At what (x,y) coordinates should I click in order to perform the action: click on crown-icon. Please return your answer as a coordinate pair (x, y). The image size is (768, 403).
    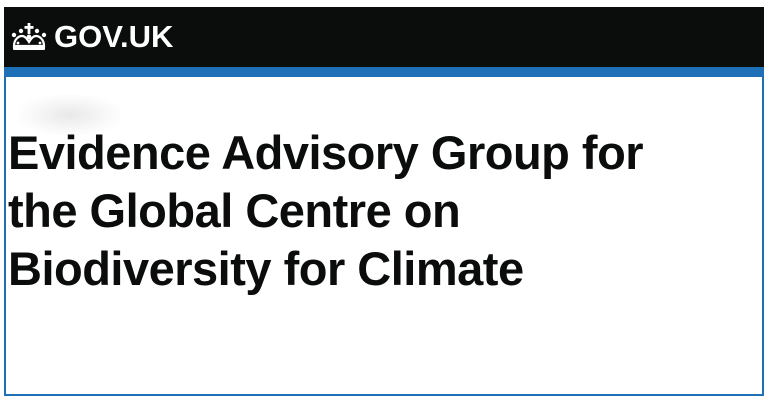
    Looking at the image, I should click on (29, 36).